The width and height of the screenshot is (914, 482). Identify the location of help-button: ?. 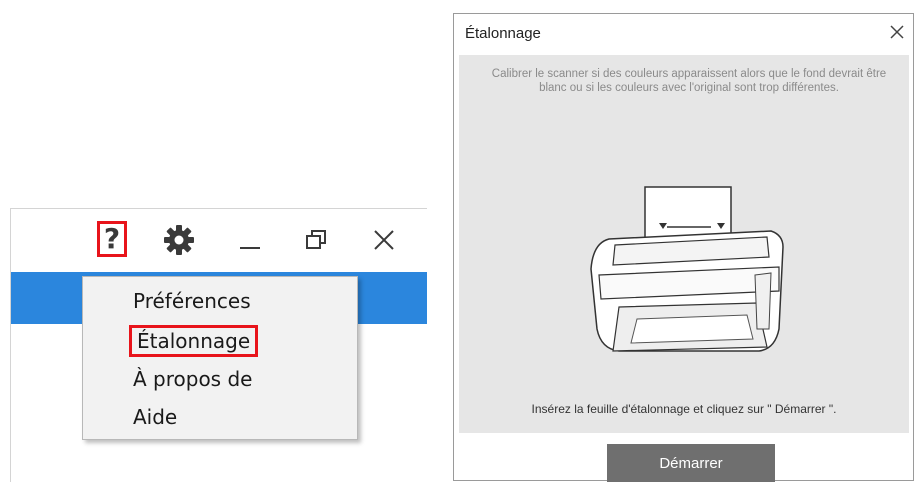
(112, 239).